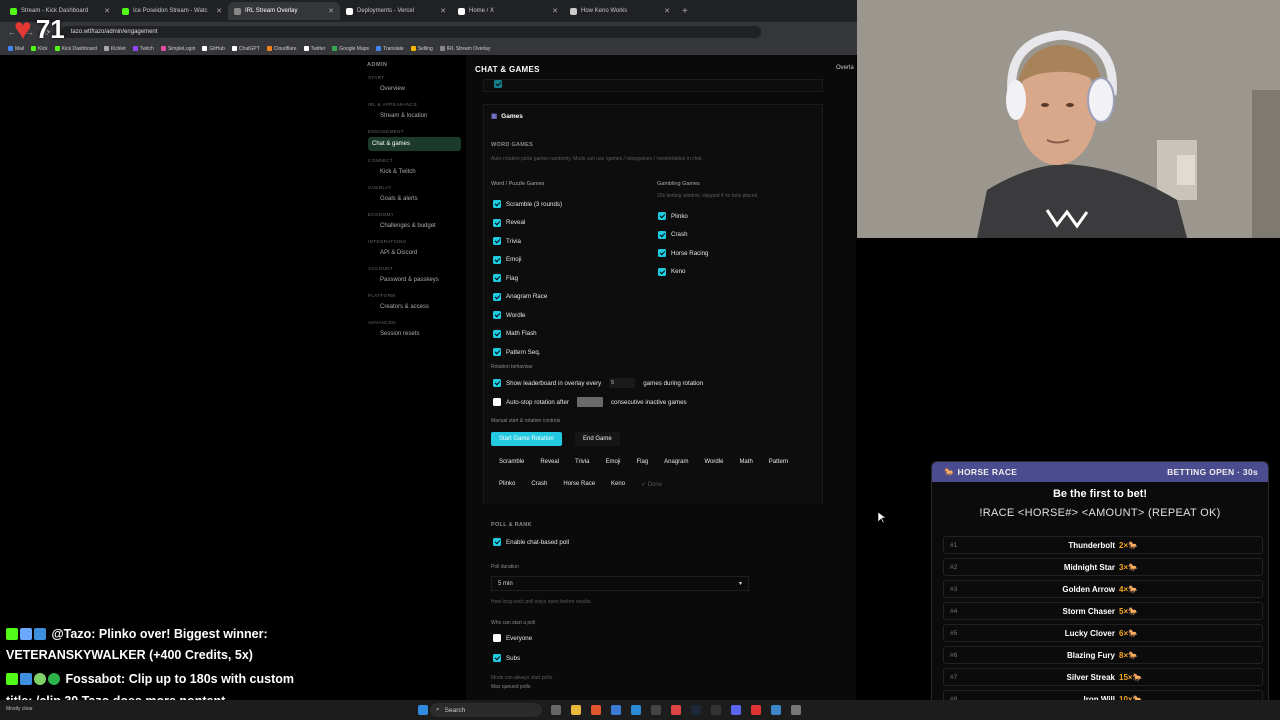  What do you see at coordinates (882, 518) in the screenshot?
I see `mouse-cursor-icon` at bounding box center [882, 518].